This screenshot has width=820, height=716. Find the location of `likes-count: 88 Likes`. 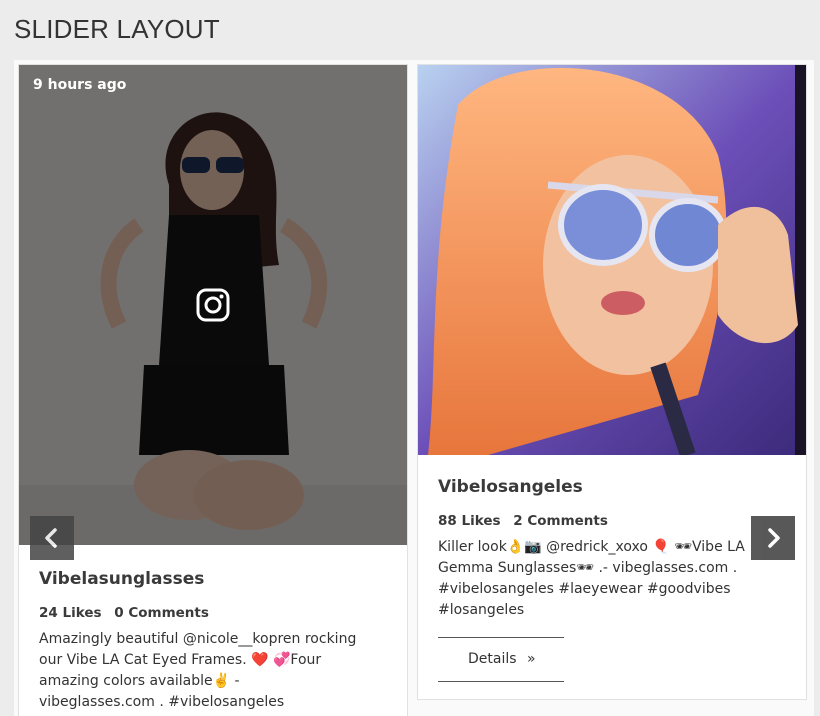

likes-count: 88 Likes is located at coordinates (469, 521).